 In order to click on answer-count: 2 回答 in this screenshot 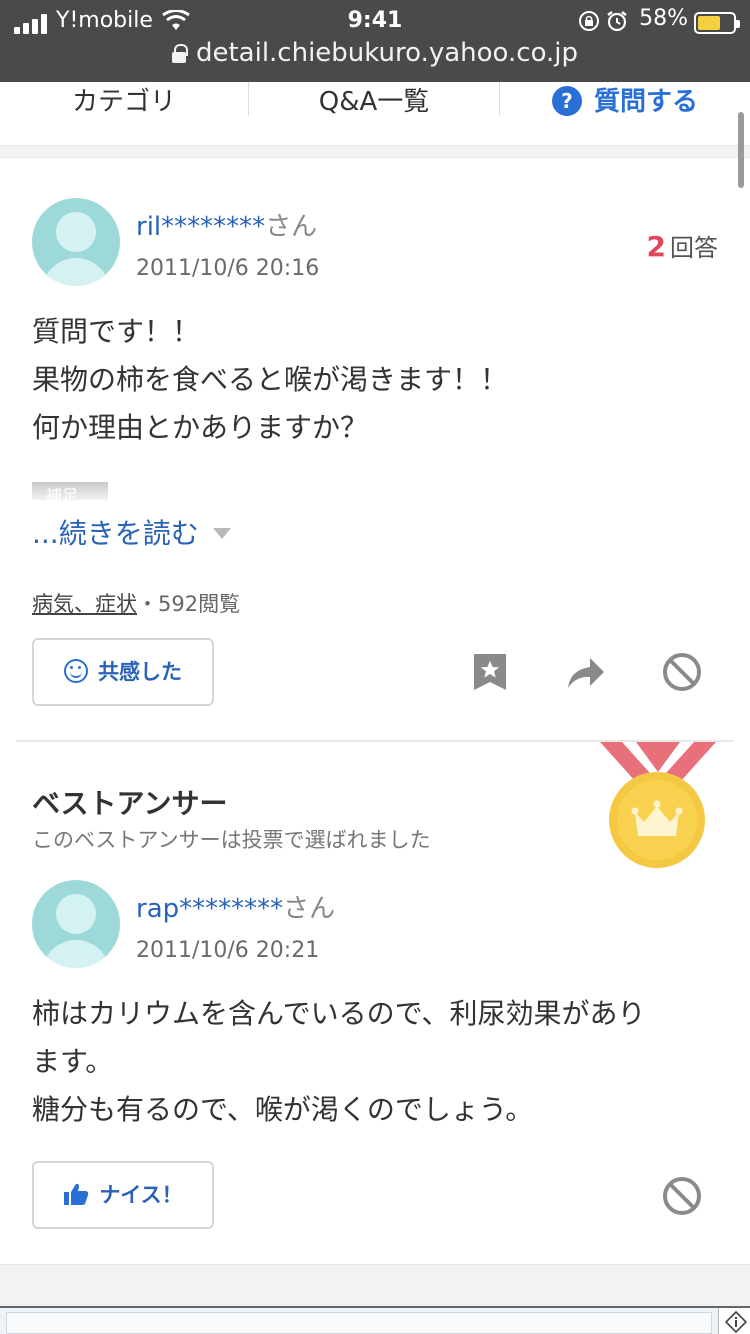, I will do `click(682, 245)`.